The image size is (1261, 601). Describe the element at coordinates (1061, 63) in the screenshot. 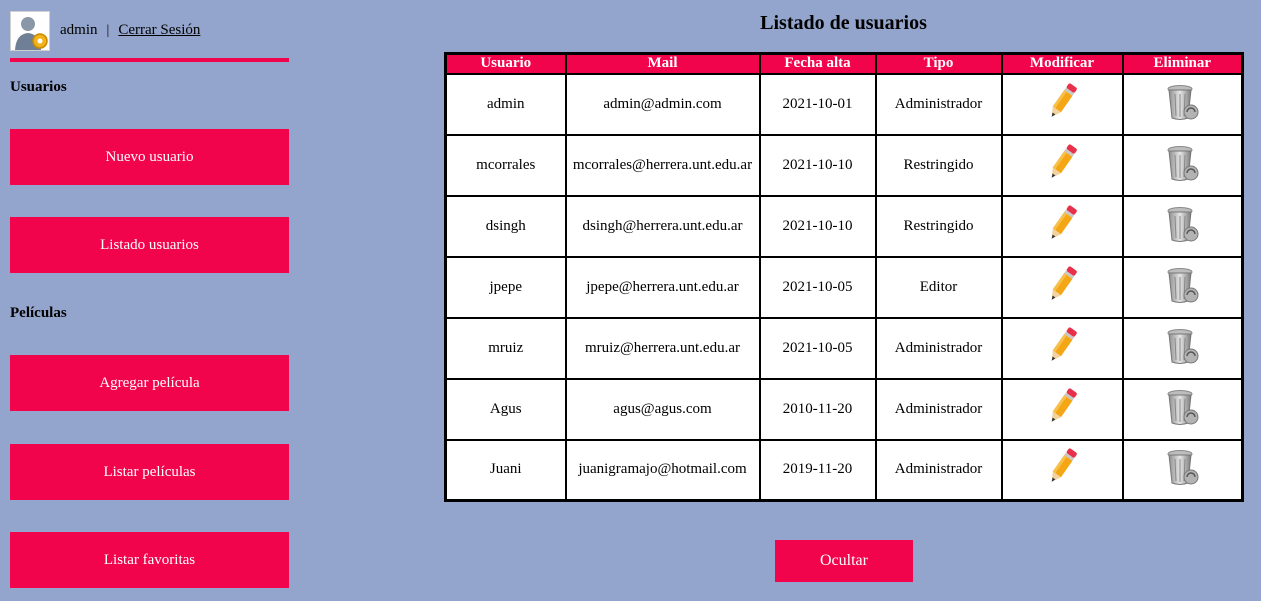

I see `column-header-modificar: Modificar` at that location.